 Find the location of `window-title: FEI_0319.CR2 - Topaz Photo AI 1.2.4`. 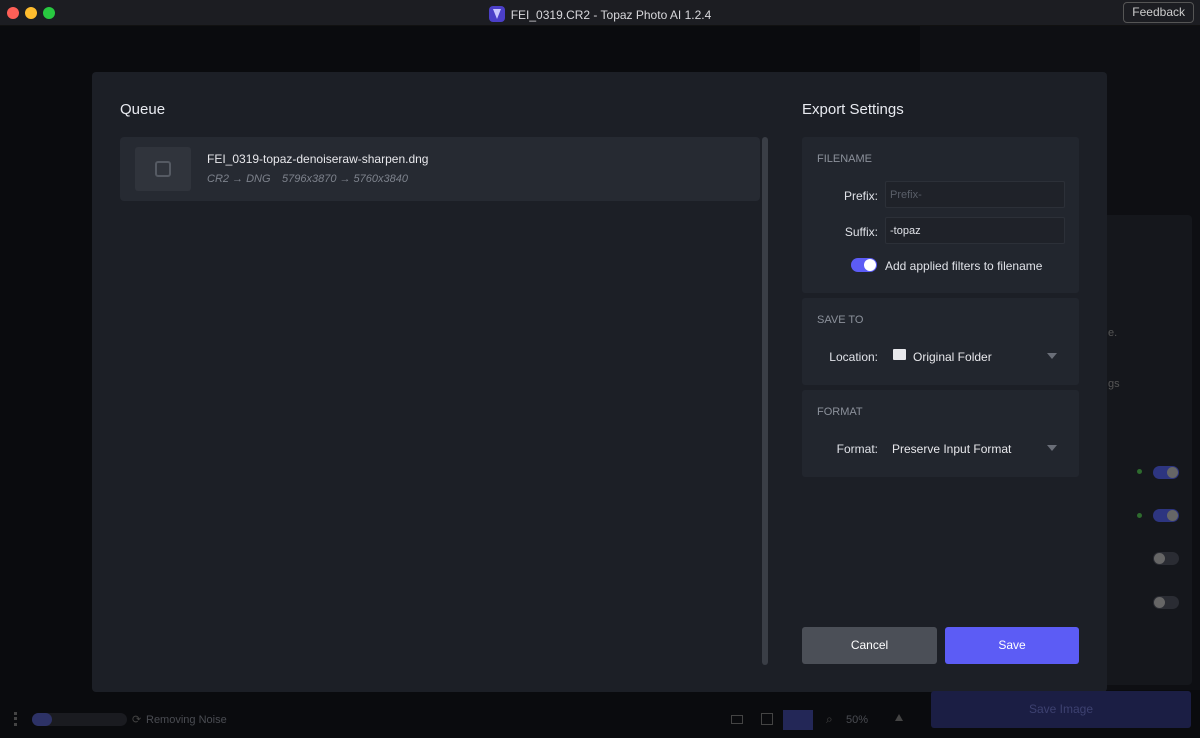

window-title: FEI_0319.CR2 - Topaz Photo AI 1.2.4 is located at coordinates (600, 14).